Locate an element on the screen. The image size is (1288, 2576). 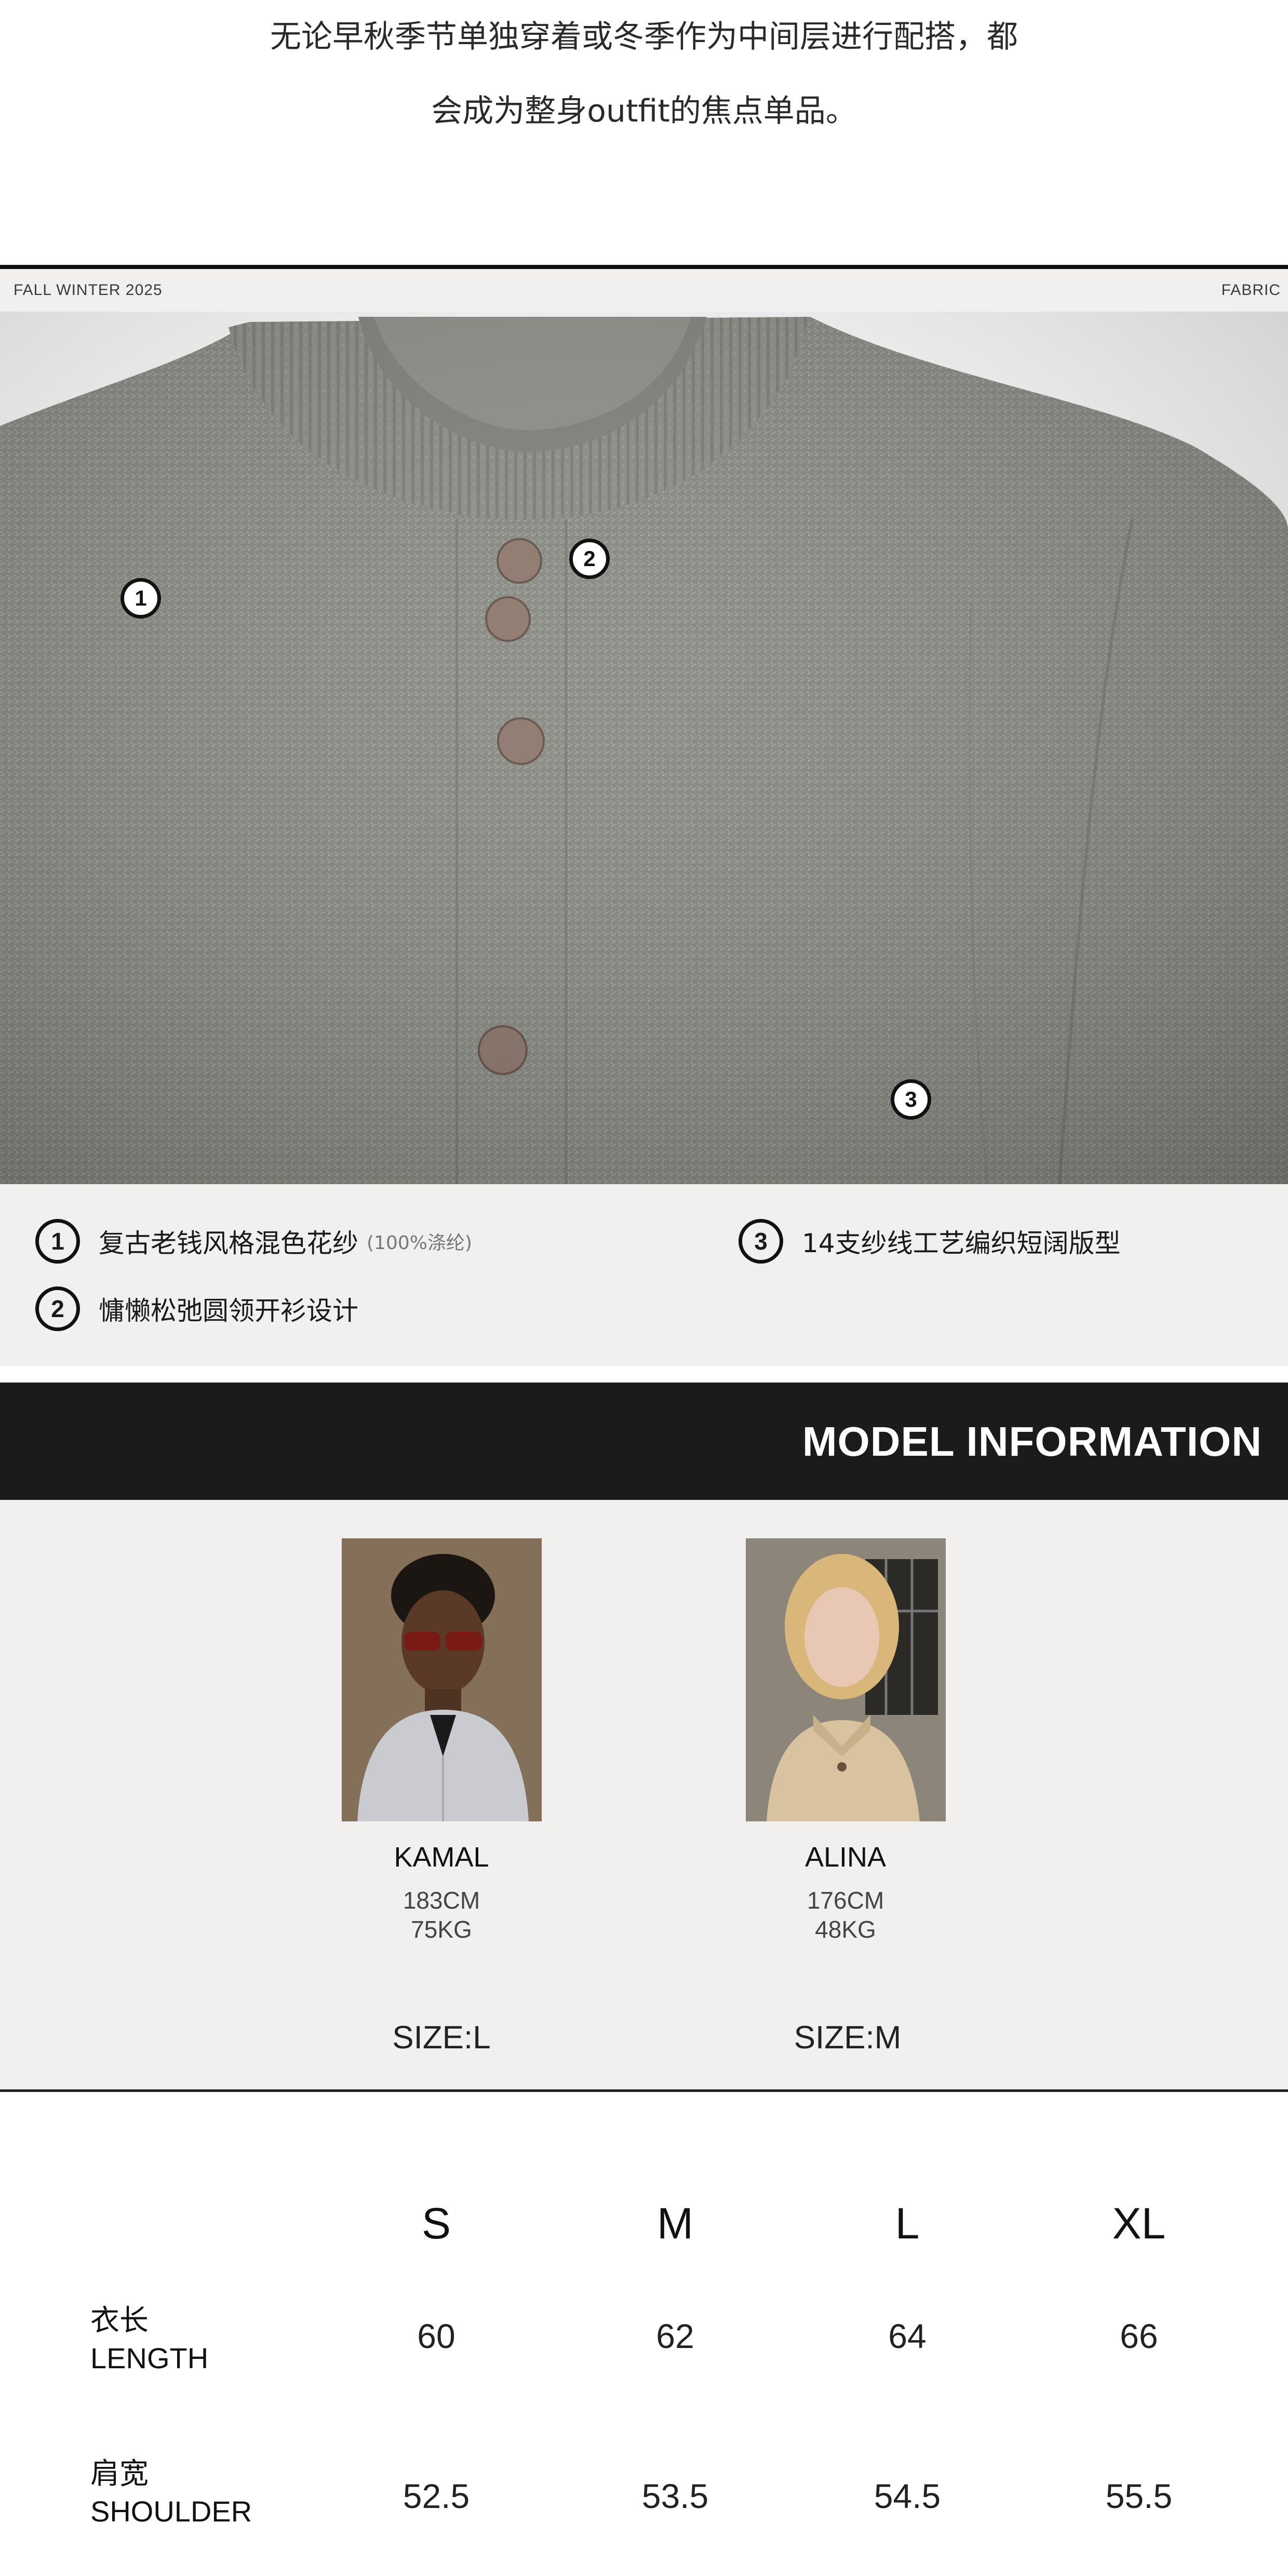
model-name: ALINA is located at coordinates (846, 1858).